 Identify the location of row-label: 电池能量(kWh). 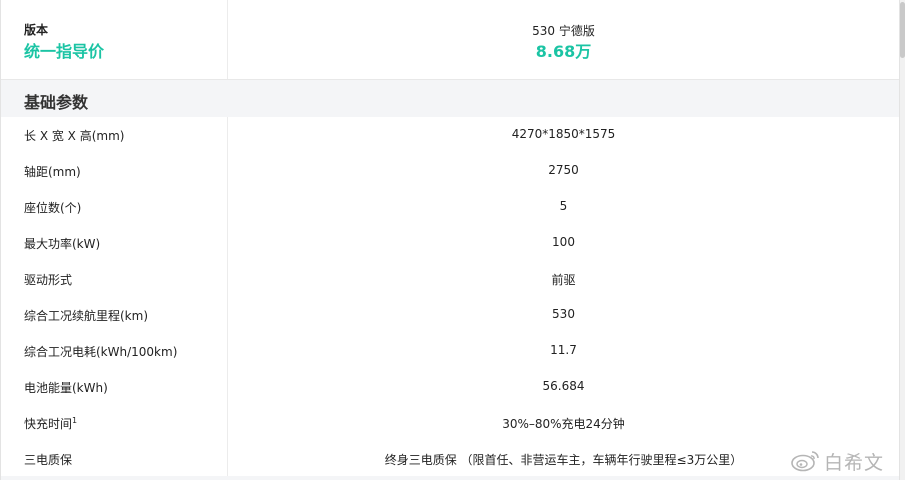
(66, 388).